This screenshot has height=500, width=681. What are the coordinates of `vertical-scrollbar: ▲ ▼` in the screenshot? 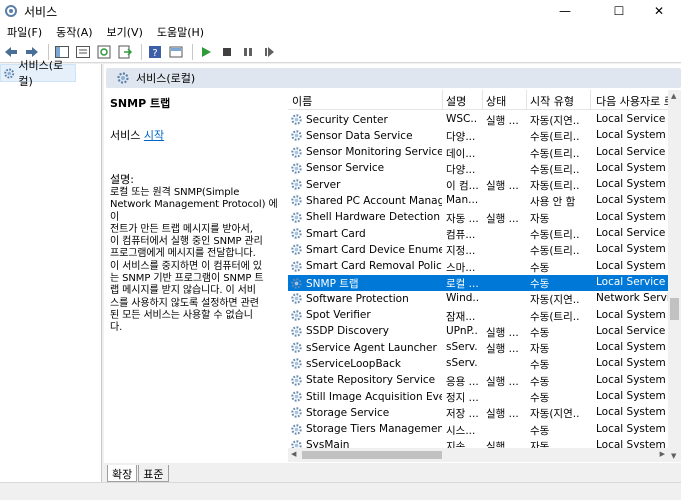 It's located at (674, 276).